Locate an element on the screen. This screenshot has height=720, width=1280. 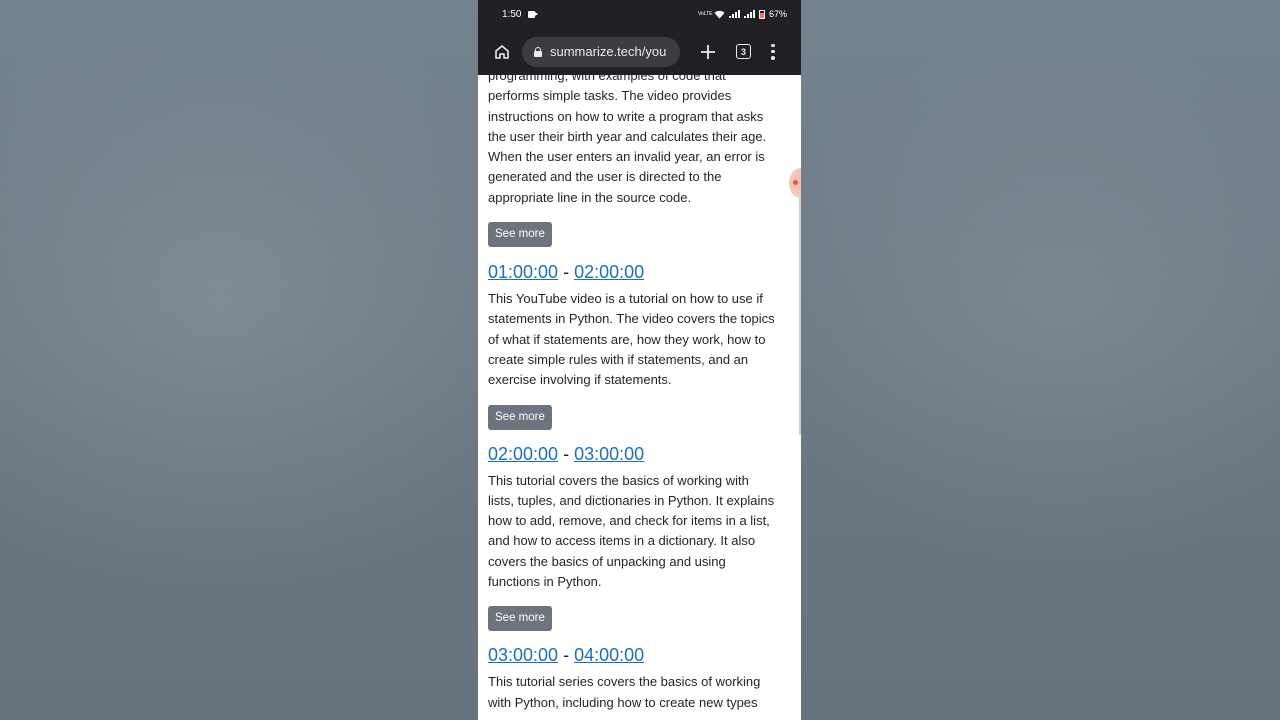
tab-count: 3 is located at coordinates (743, 51).